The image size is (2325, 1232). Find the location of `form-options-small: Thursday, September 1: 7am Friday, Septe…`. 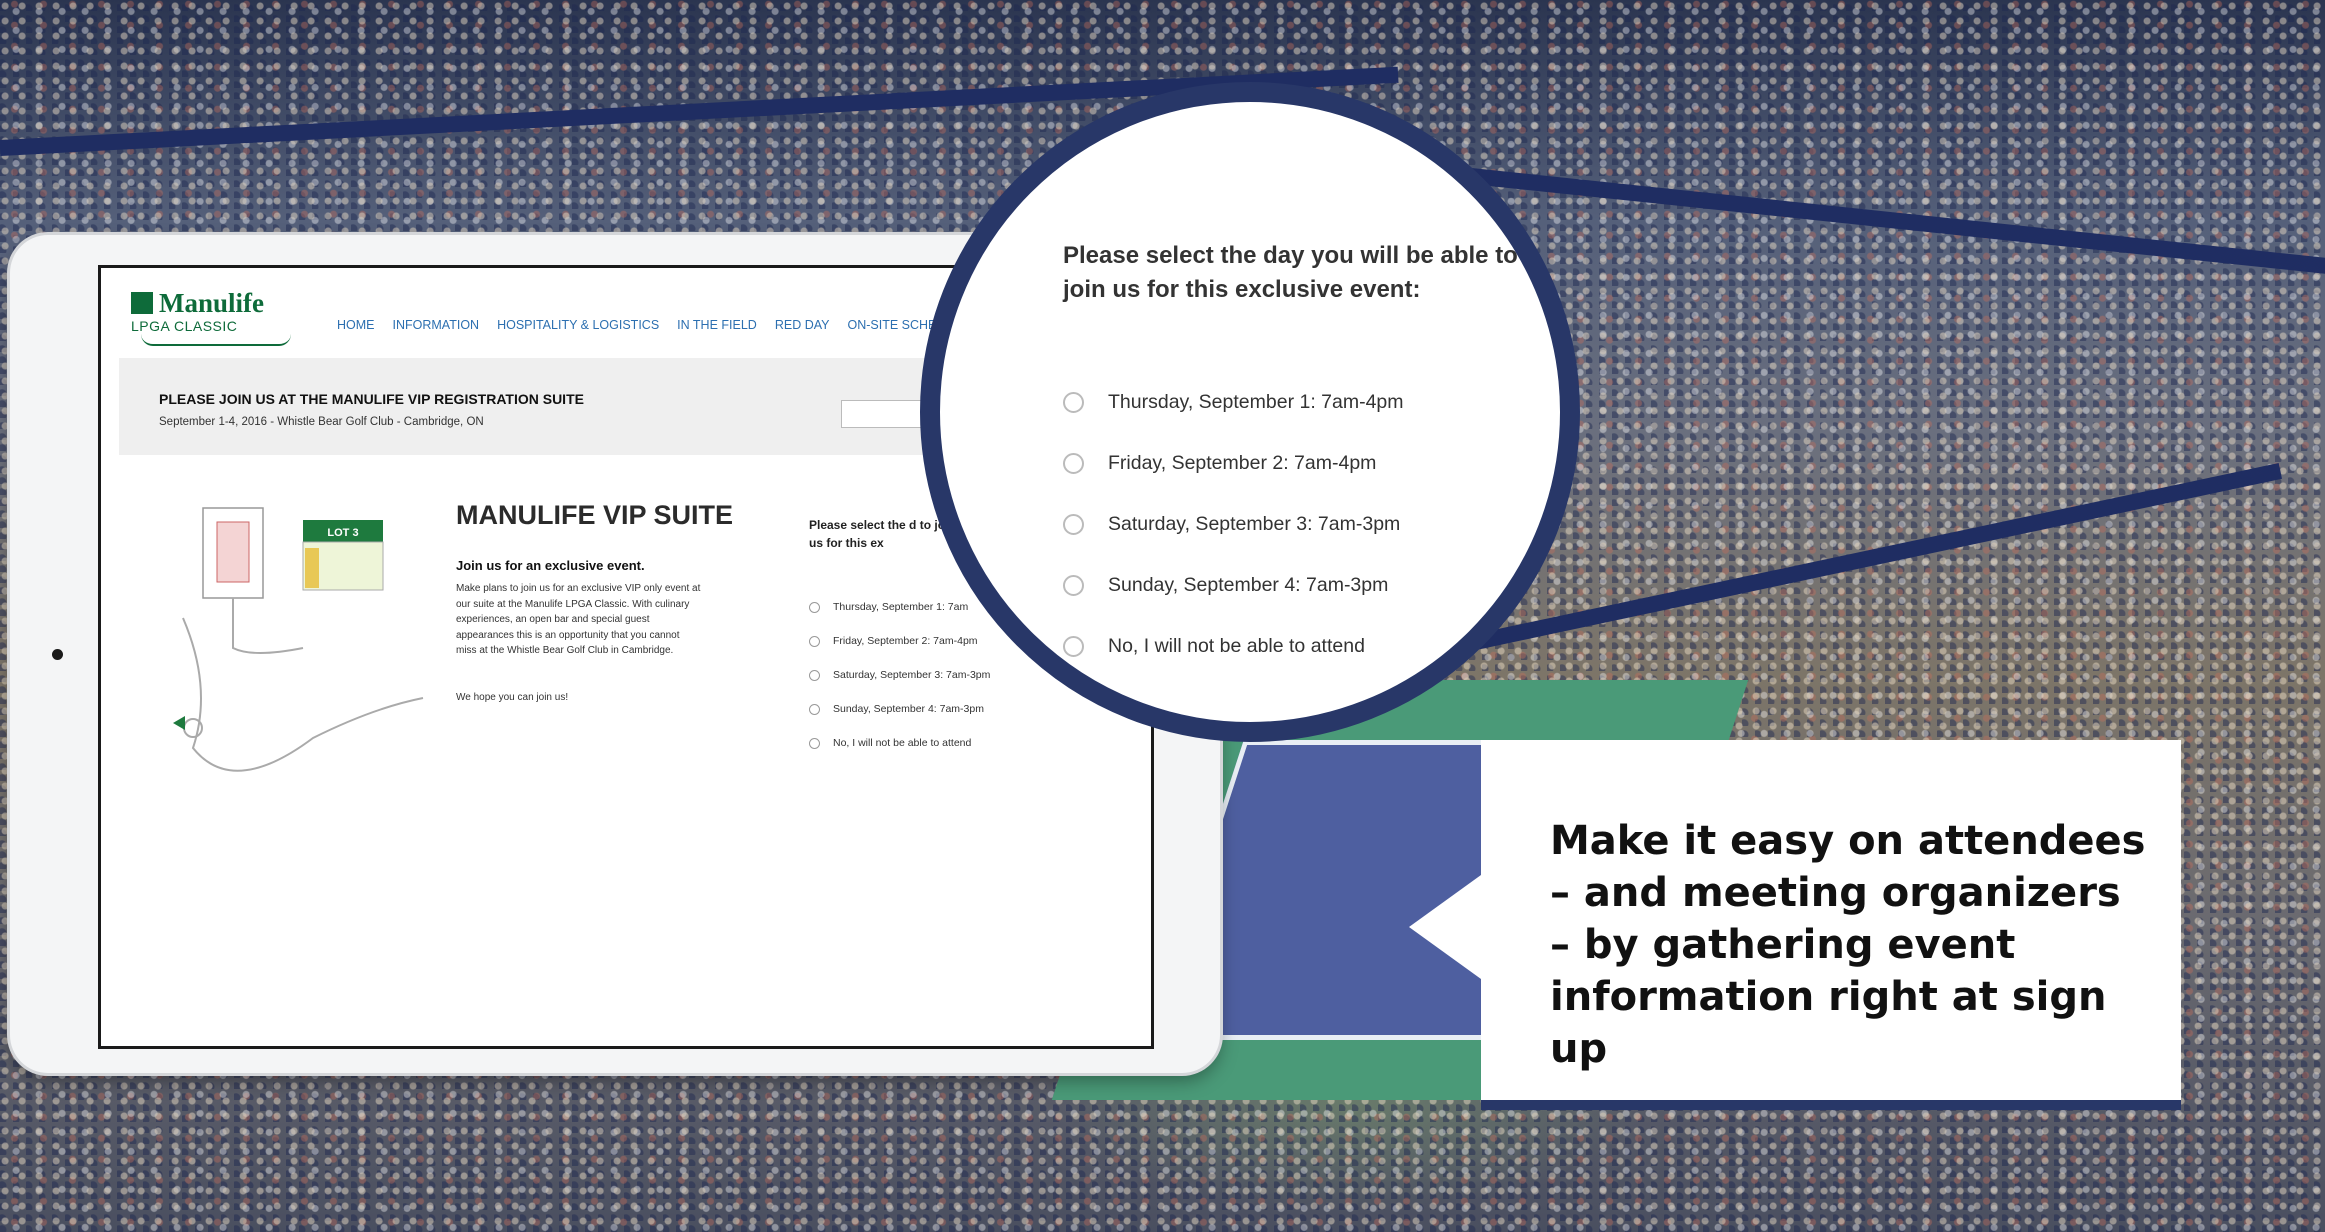

form-options-small: Thursday, September 1: 7am Friday, Septe… is located at coordinates (899, 675).